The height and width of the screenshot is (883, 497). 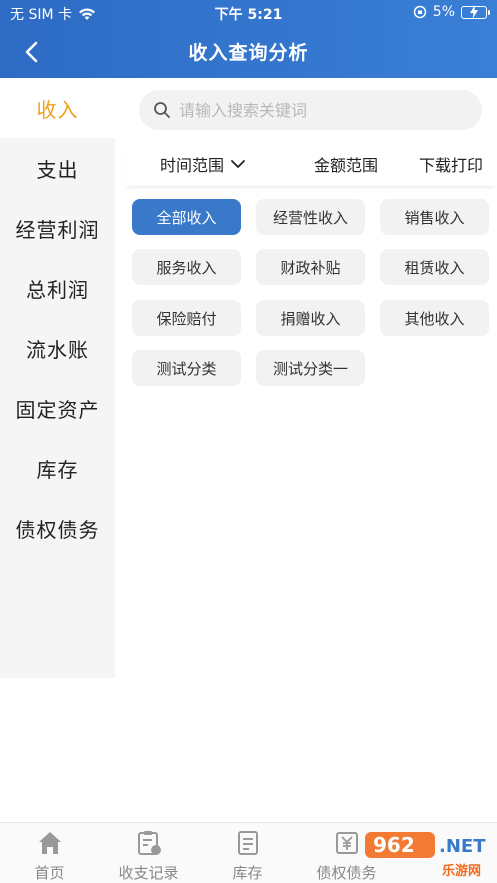 I want to click on tag-rental-income: 租赁收入, so click(x=434, y=267).